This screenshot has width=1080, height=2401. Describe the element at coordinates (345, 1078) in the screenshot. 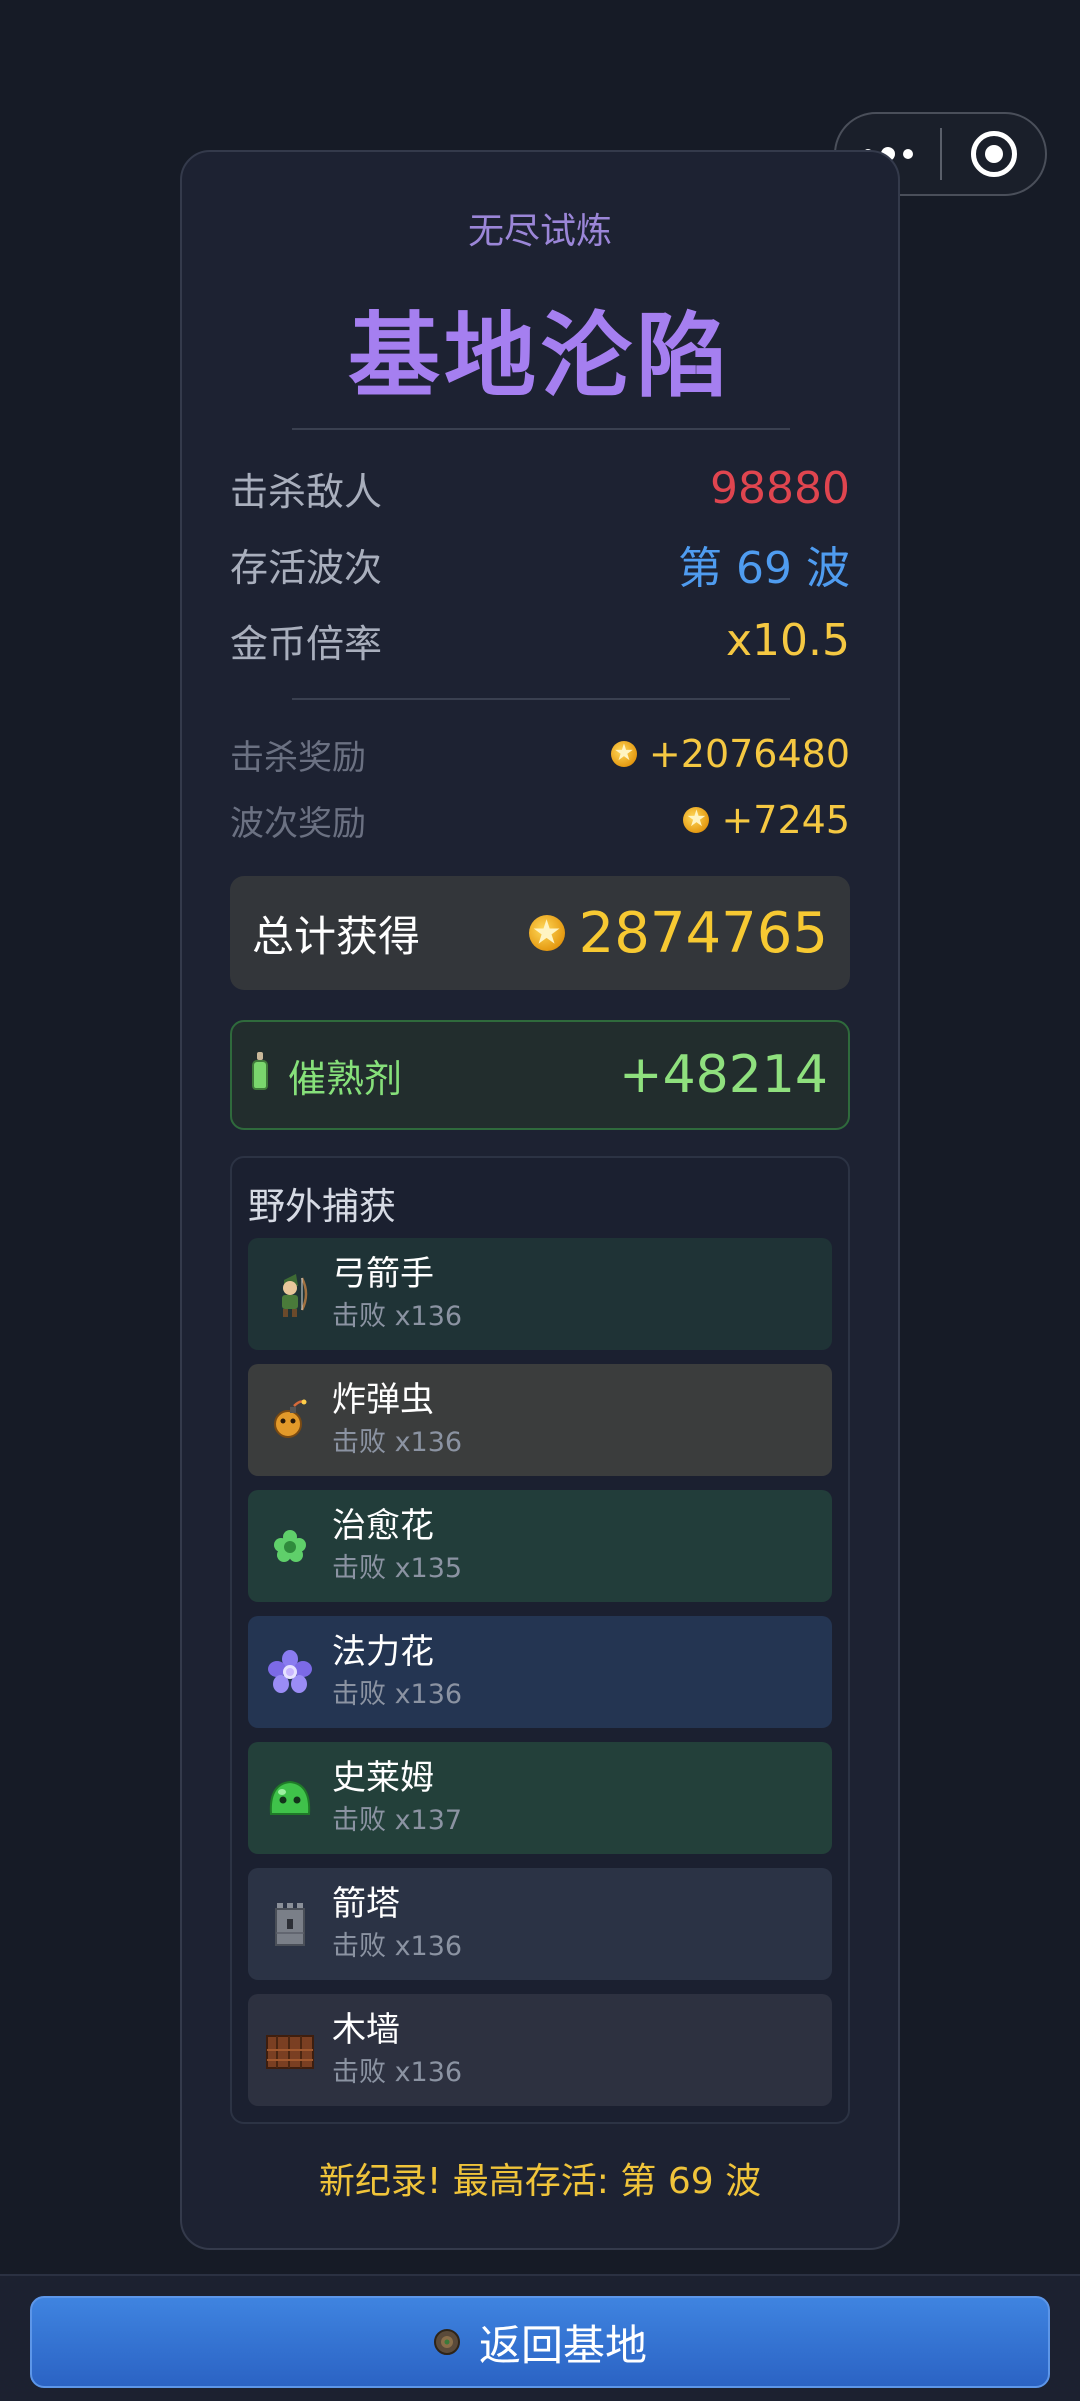

I see `catalyst-label: 催熟剂` at that location.